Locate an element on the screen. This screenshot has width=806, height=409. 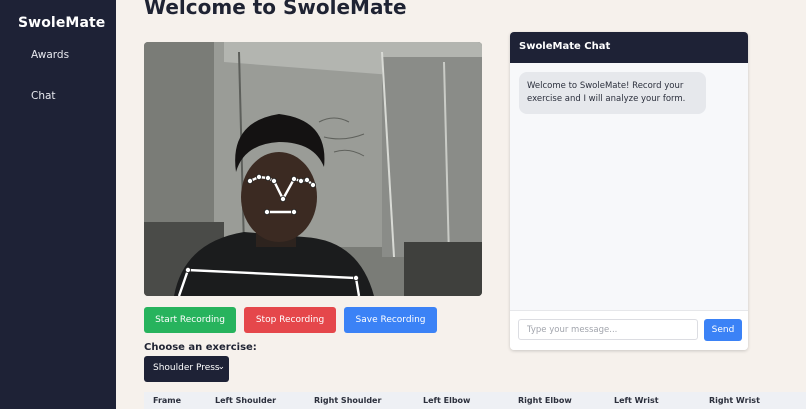
start-recording-button: Start Recording is located at coordinates (190, 320).